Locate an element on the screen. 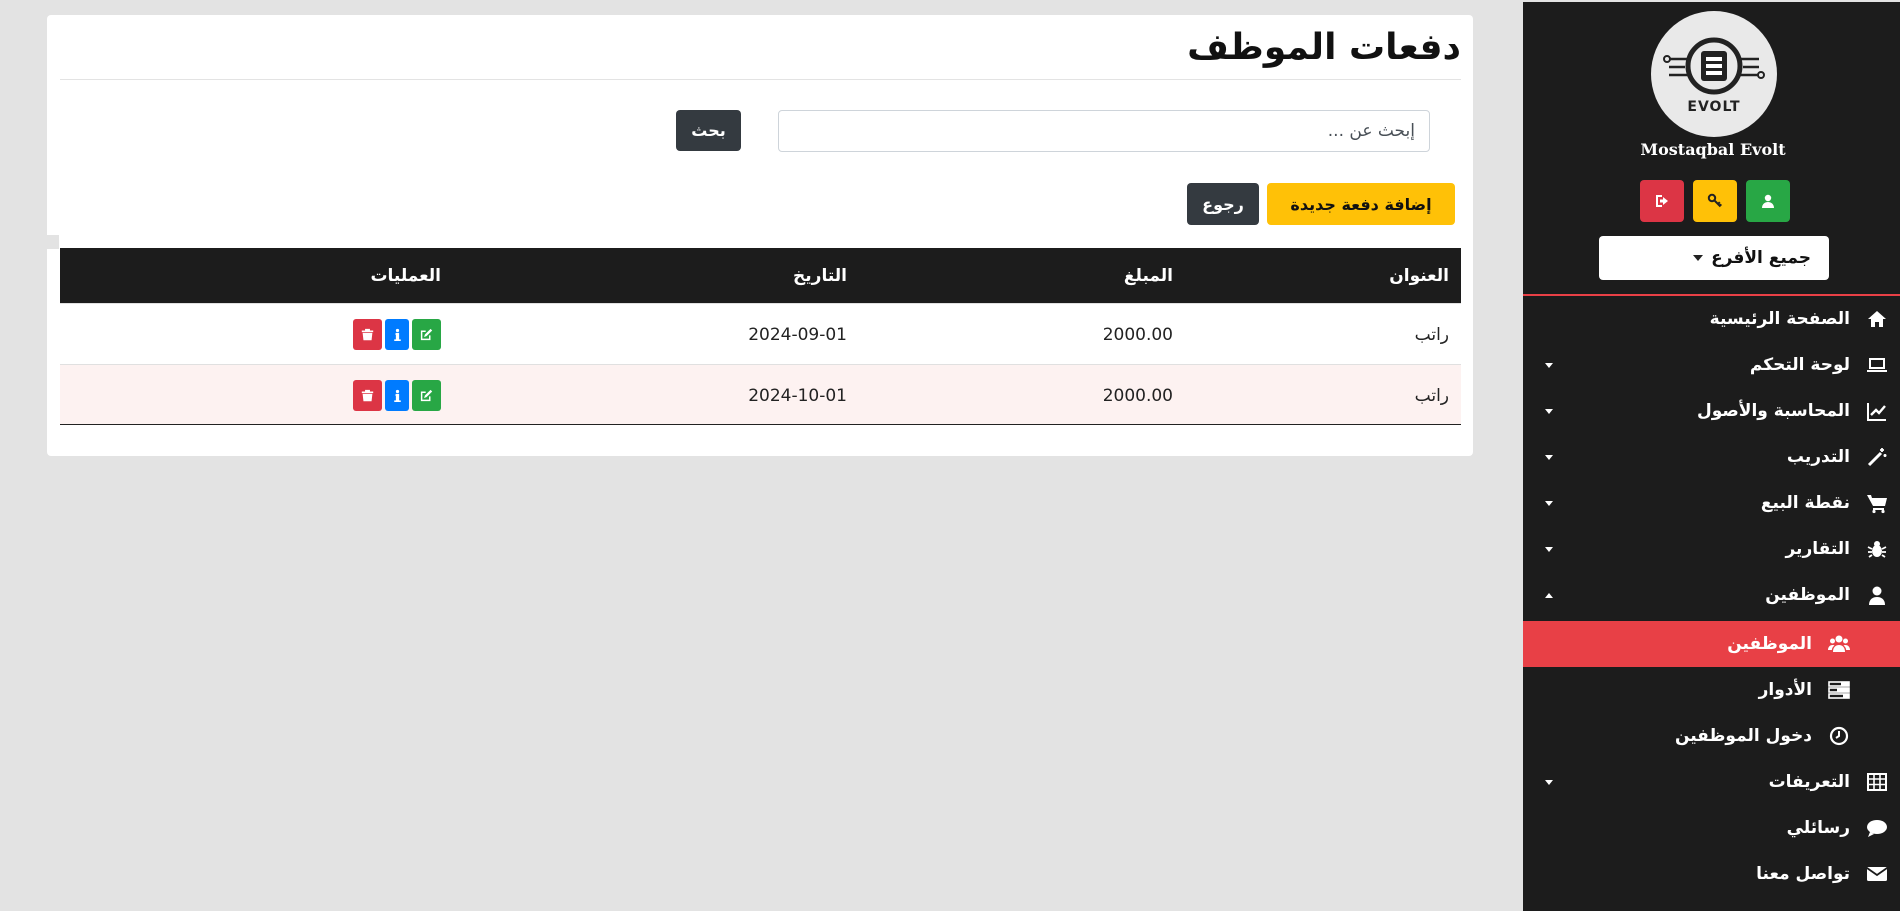  user-actions is located at coordinates (1715, 201).